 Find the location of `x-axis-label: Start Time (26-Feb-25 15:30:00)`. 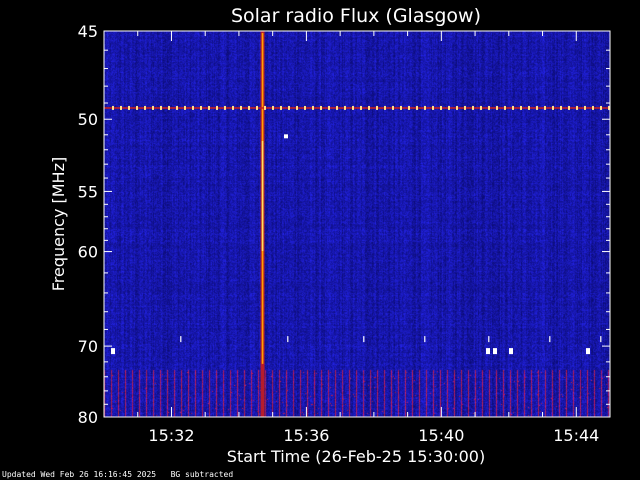

x-axis-label: Start Time (26-Feb-25 15:30:00) is located at coordinates (356, 456).